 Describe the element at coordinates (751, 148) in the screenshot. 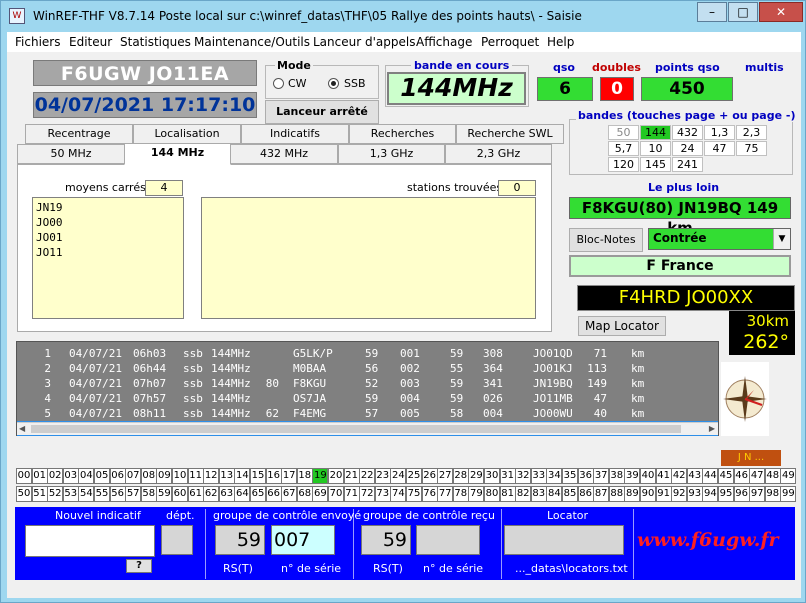

I see `band-cell-75: 75` at that location.